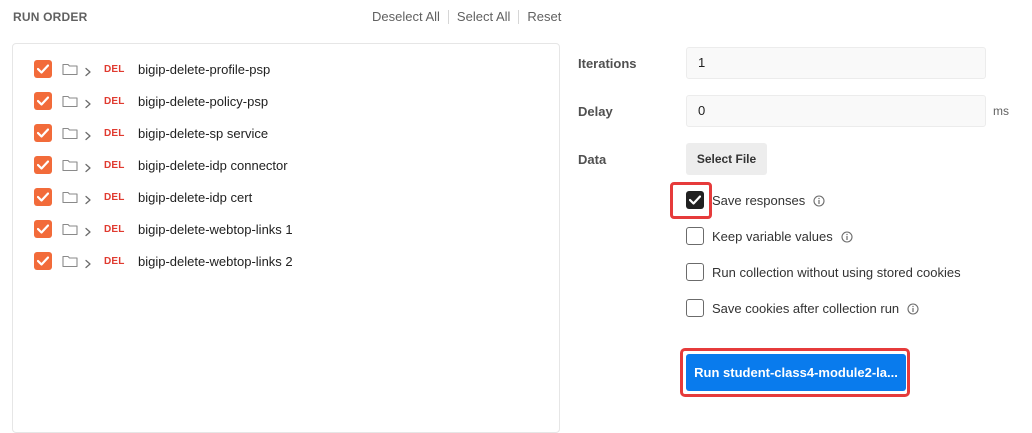 The height and width of the screenshot is (433, 1032). I want to click on request-name: bigip-delete-profile-psp, so click(204, 69).